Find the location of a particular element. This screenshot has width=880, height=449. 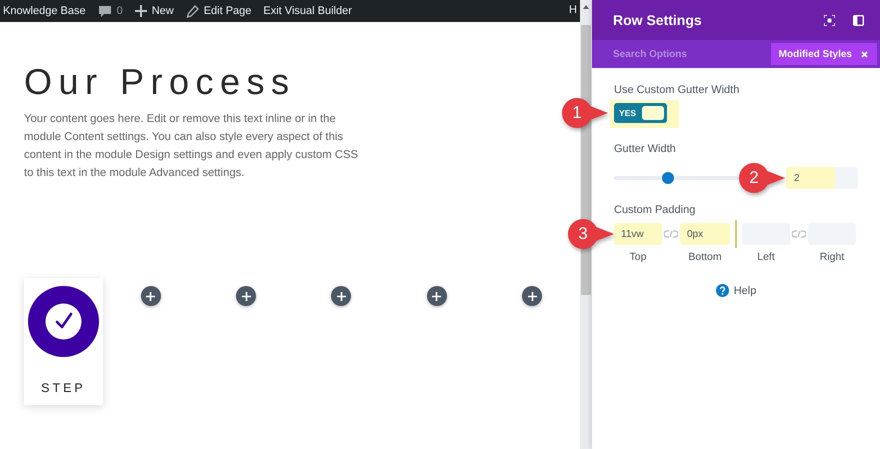

input-field: 0px is located at coordinates (705, 234).